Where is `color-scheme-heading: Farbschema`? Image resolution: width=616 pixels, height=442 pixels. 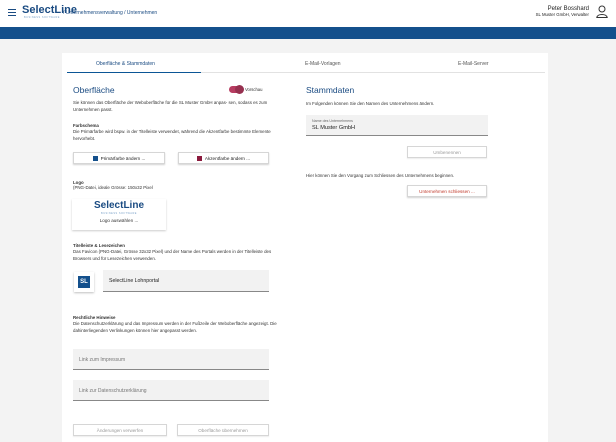 color-scheme-heading: Farbschema is located at coordinates (86, 125).